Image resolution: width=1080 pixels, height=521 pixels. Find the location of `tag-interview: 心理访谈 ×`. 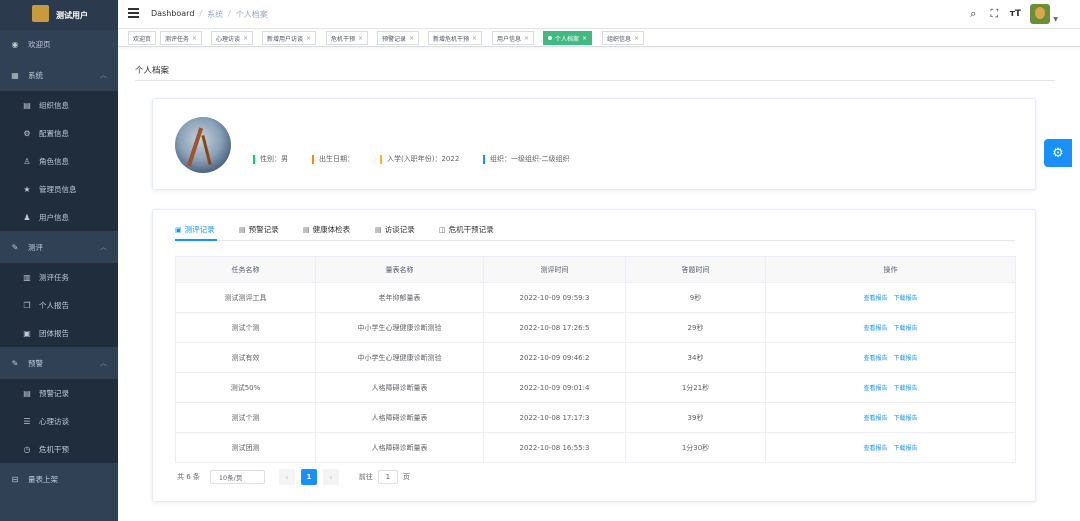

tag-interview: 心理访谈 × is located at coordinates (232, 38).